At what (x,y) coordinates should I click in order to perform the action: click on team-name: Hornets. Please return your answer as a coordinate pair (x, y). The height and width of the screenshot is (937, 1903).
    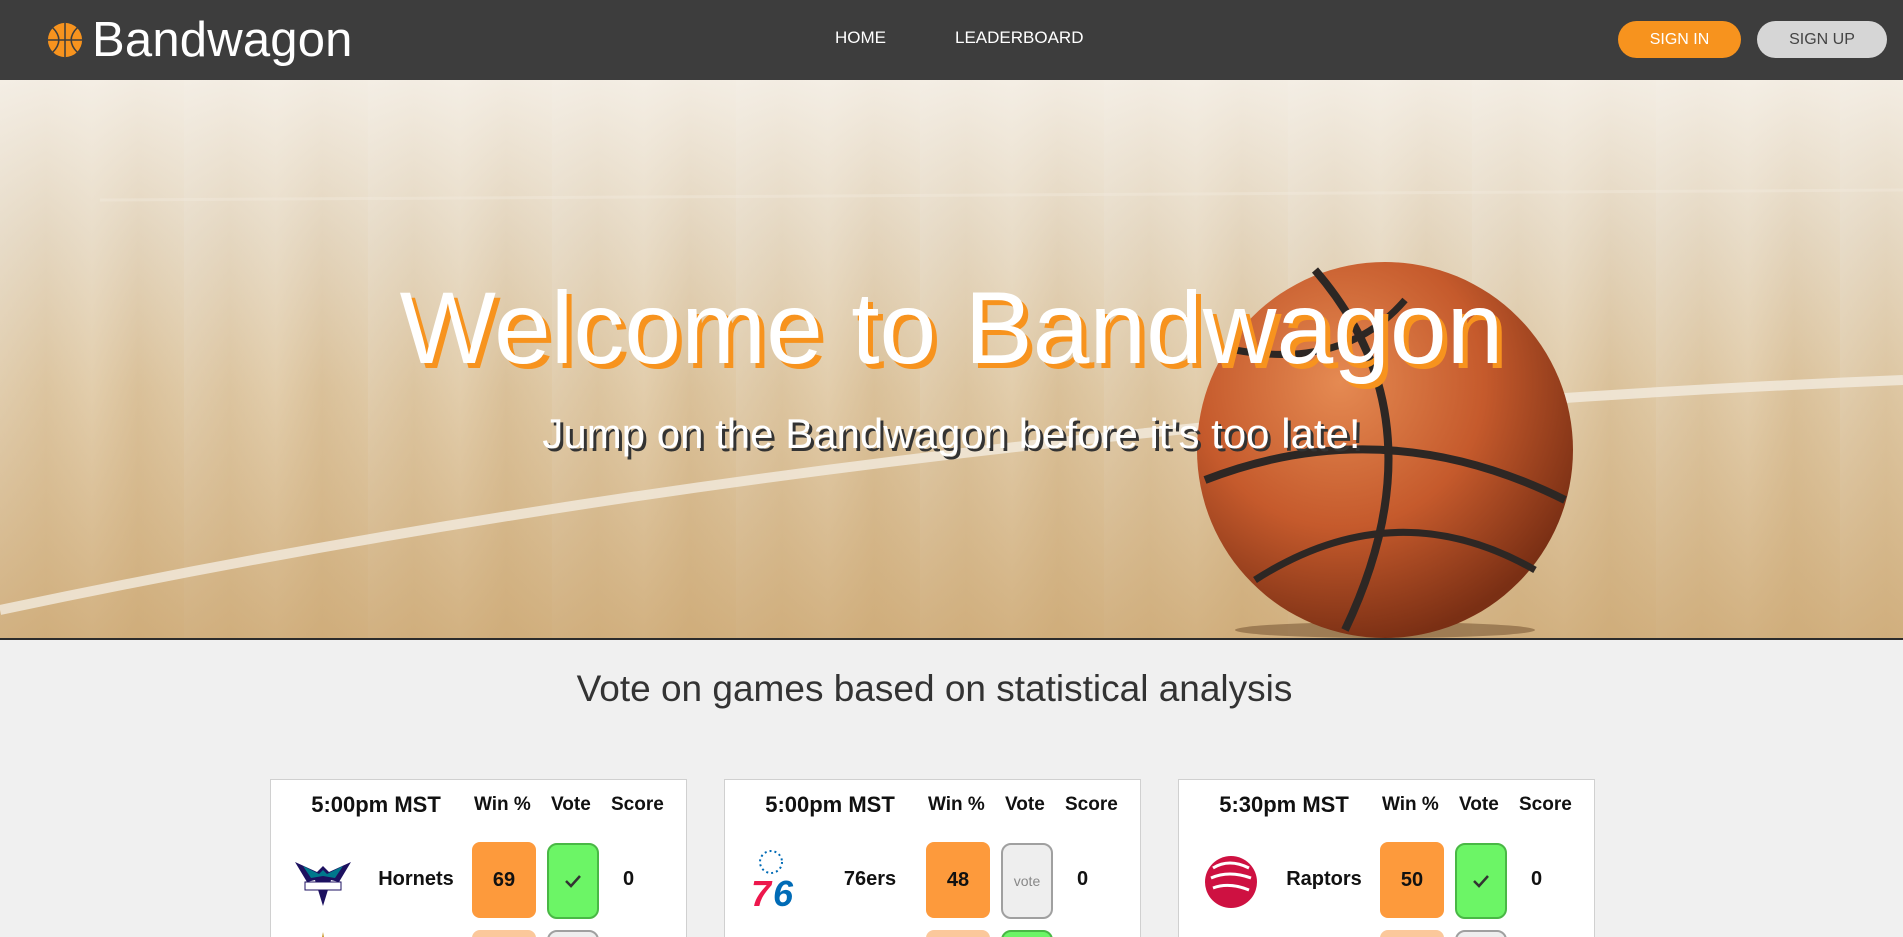
    Looking at the image, I should click on (416, 879).